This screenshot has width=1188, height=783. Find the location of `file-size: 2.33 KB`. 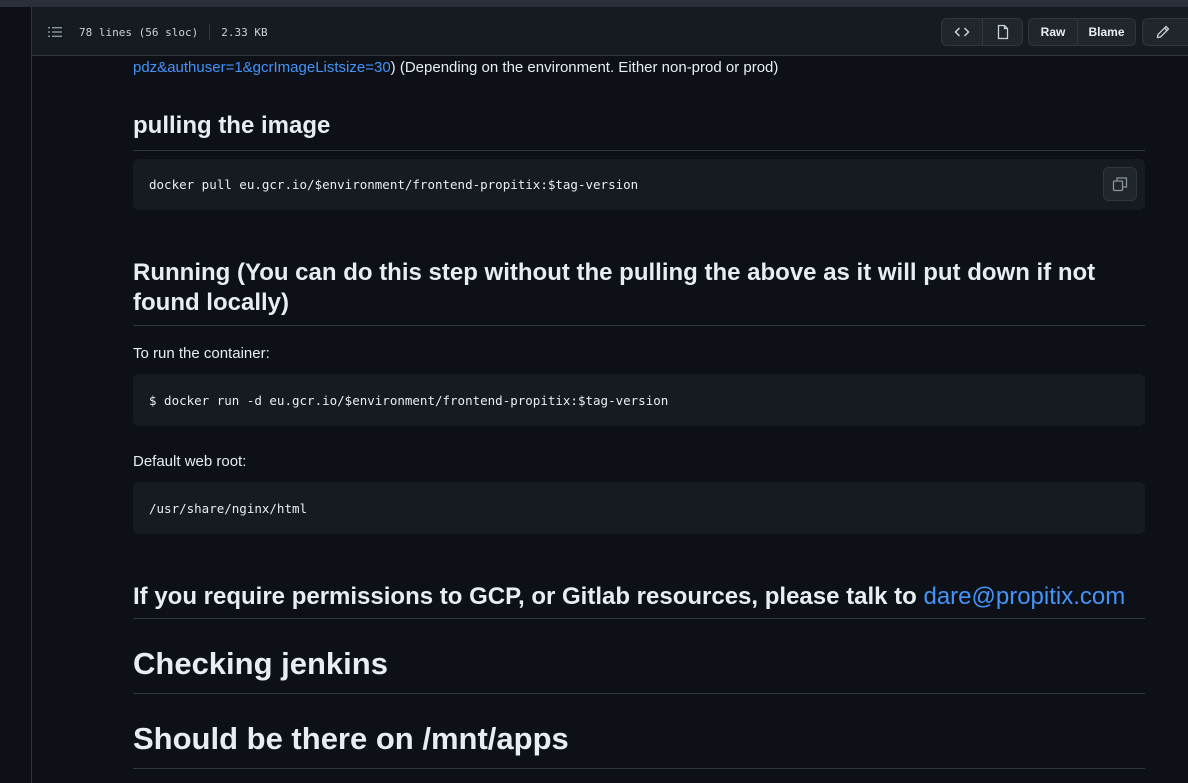

file-size: 2.33 KB is located at coordinates (244, 32).